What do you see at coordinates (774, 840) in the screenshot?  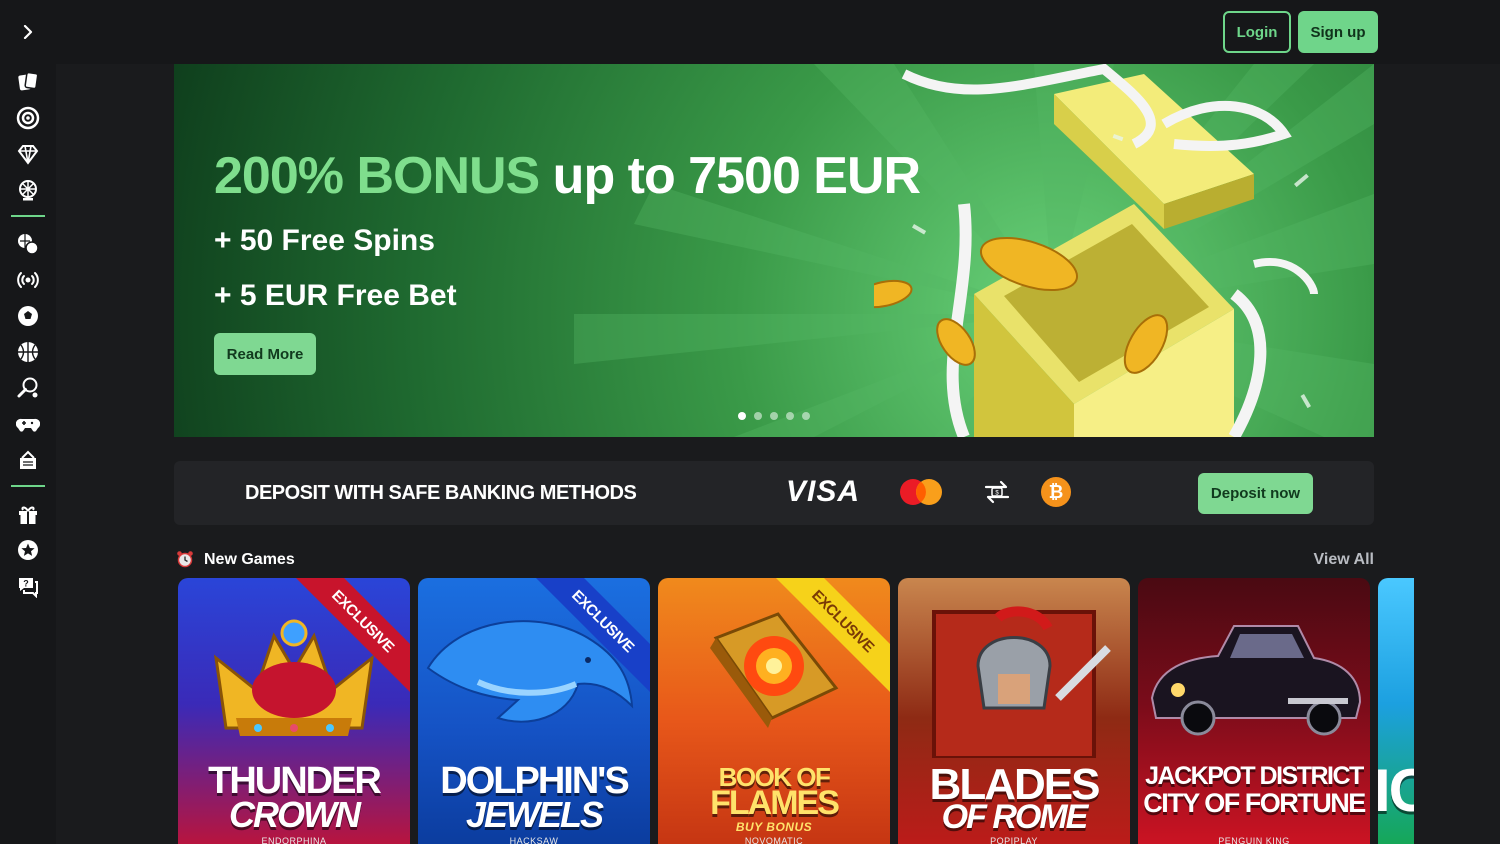 I see `game-provider: NOVOMATIC` at bounding box center [774, 840].